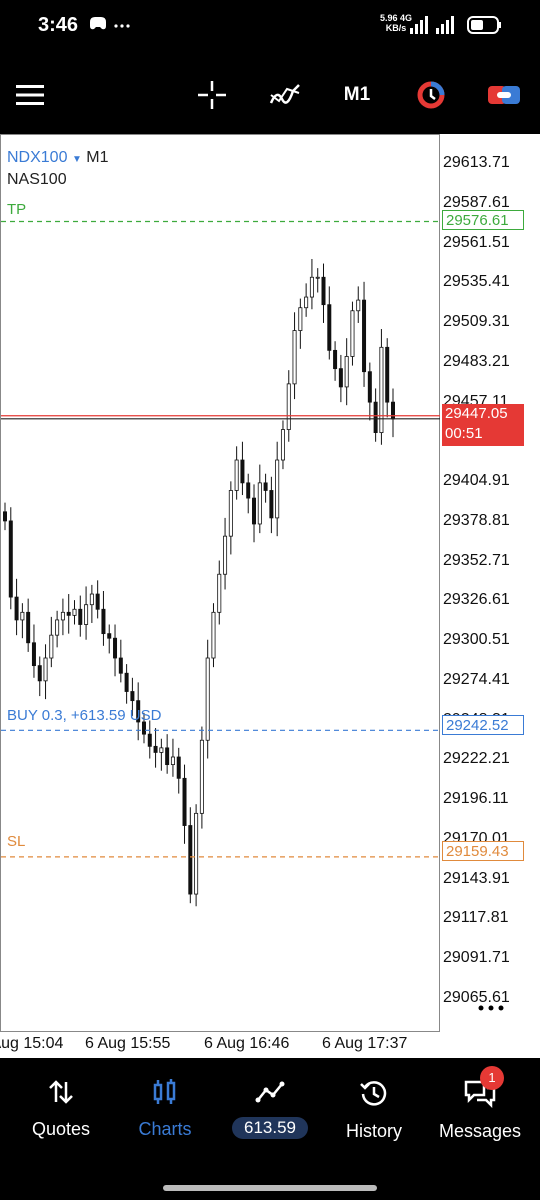 The width and height of the screenshot is (540, 1200). What do you see at coordinates (483, 220) in the screenshot?
I see `tp-price-tag: 29576.61` at bounding box center [483, 220].